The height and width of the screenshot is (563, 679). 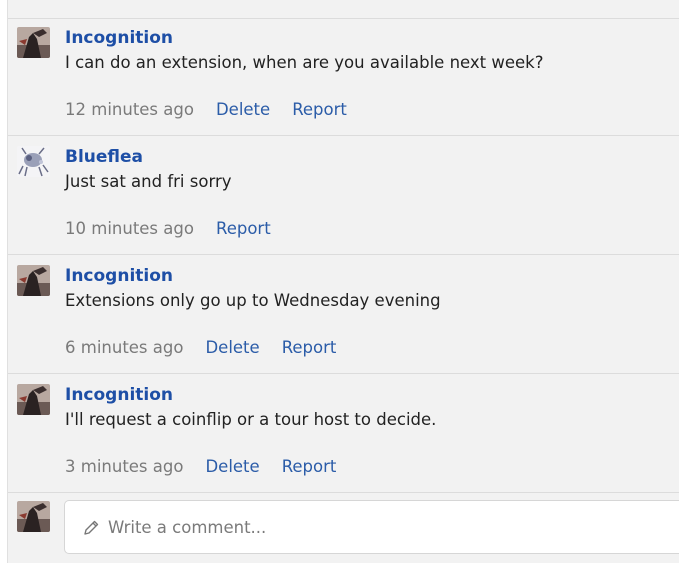 What do you see at coordinates (129, 109) in the screenshot?
I see `comment-timestamp: 12 minutes ago` at bounding box center [129, 109].